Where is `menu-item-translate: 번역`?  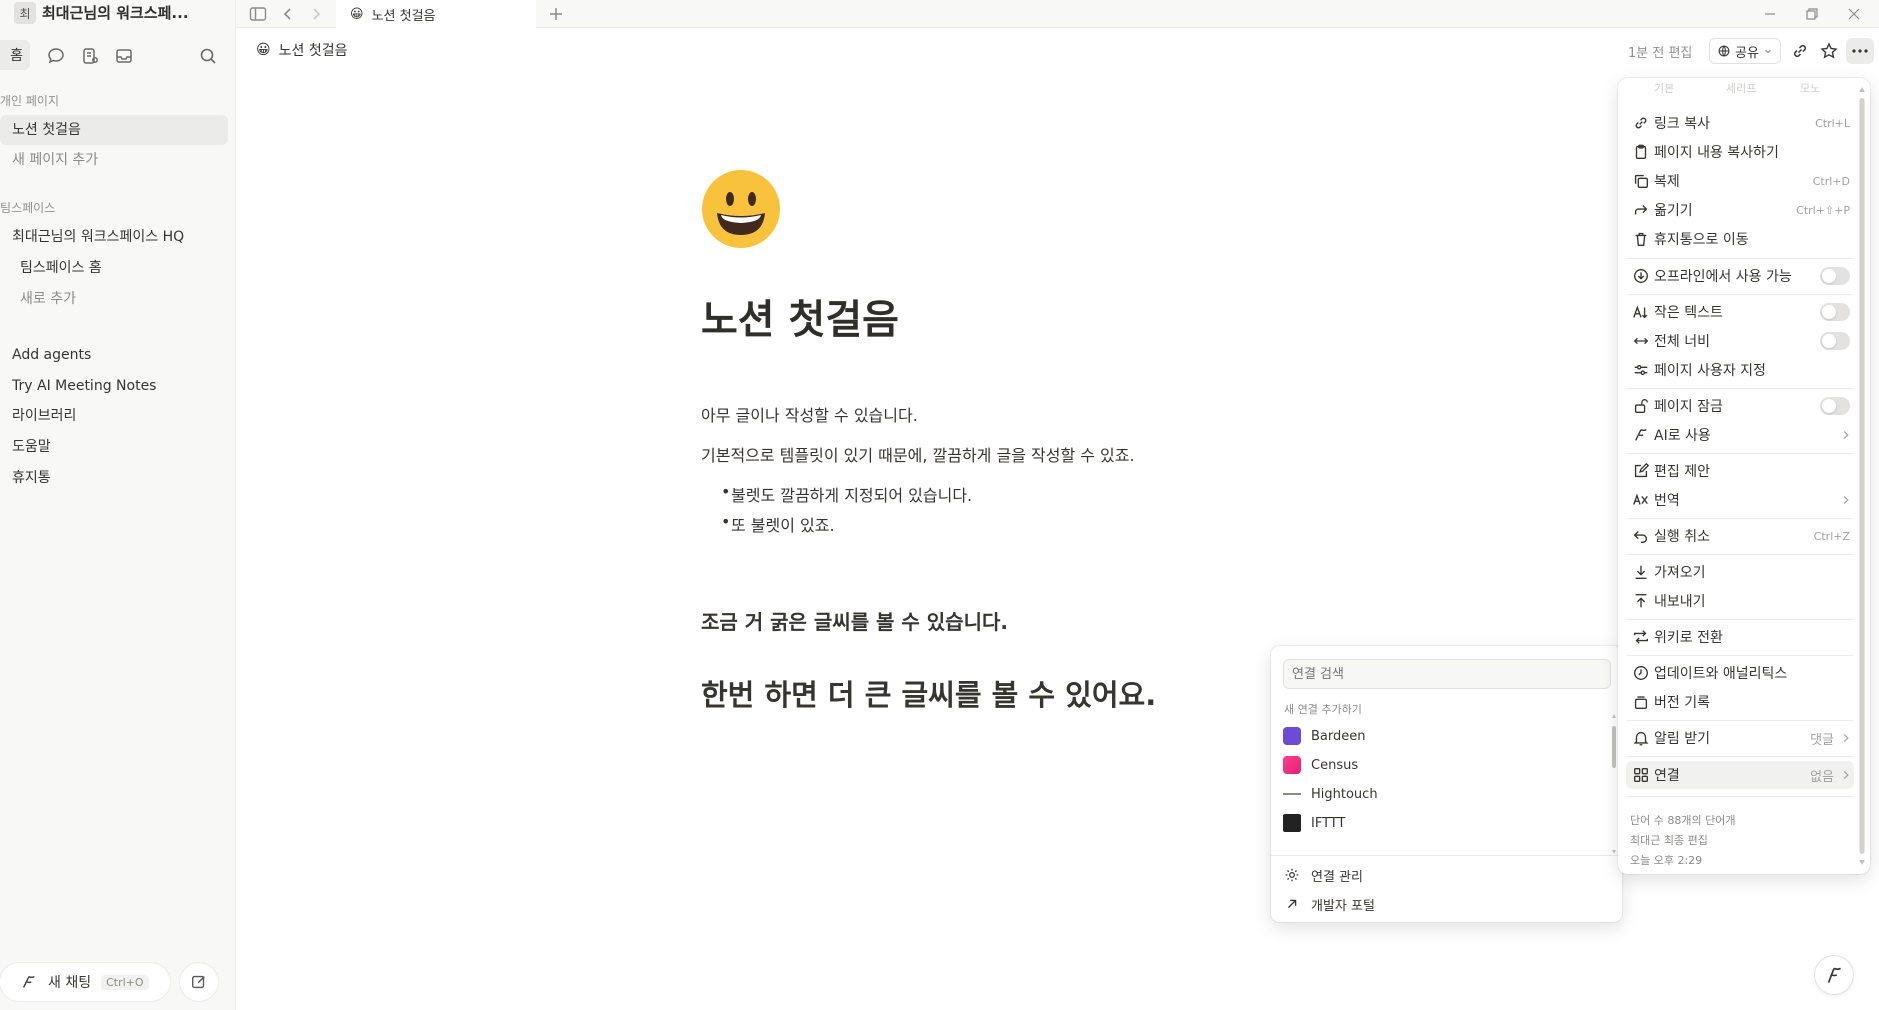
menu-item-translate: 번역 is located at coordinates (1740, 500).